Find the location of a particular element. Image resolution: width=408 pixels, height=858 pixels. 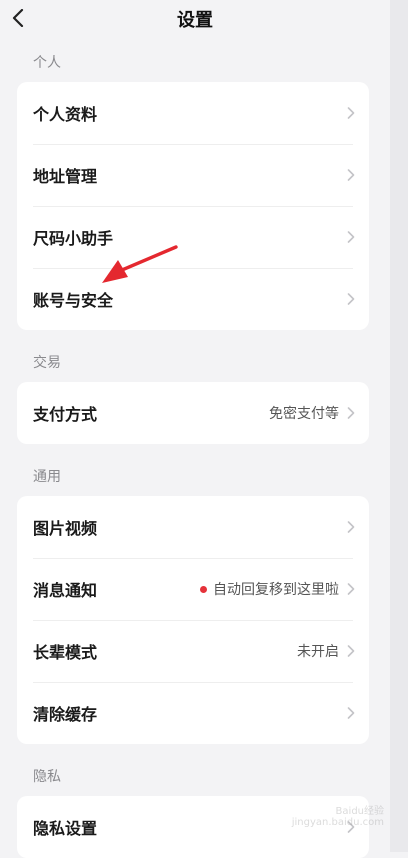

top-bar: 设置 is located at coordinates (195, 20).